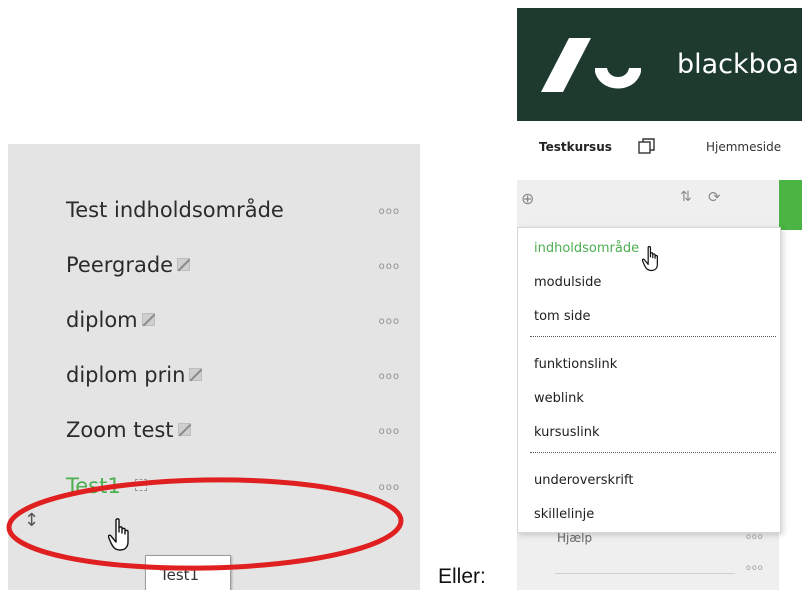 This screenshot has width=802, height=590. What do you see at coordinates (462, 576) in the screenshot?
I see `caption-text: Eller:` at bounding box center [462, 576].